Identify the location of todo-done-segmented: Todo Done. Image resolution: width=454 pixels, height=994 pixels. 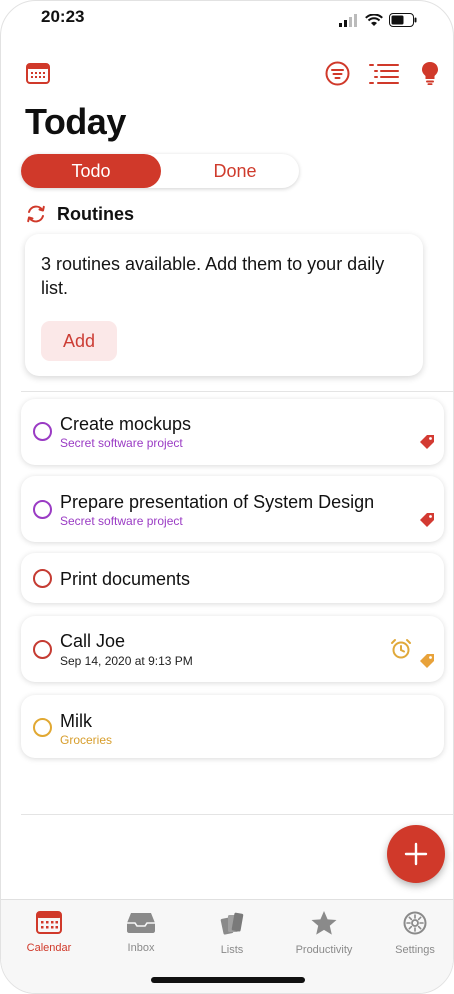
(160, 171).